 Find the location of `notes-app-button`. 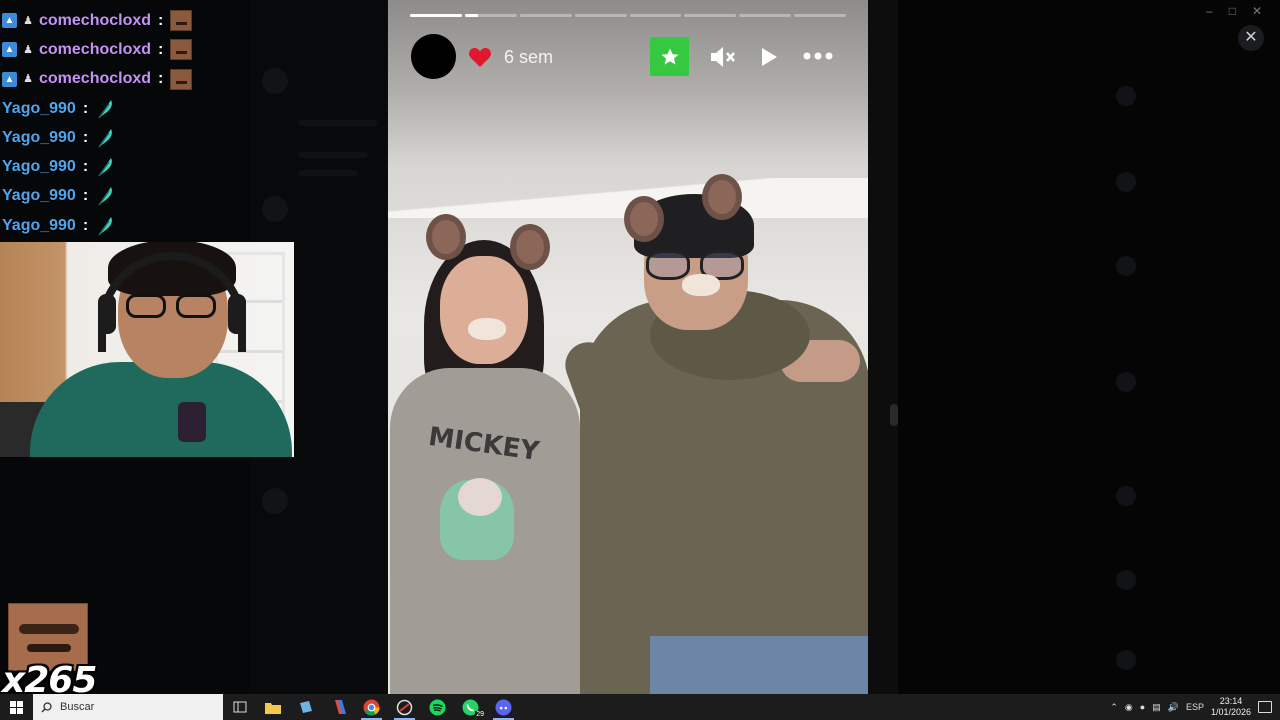

notes-app-button is located at coordinates (305, 707).